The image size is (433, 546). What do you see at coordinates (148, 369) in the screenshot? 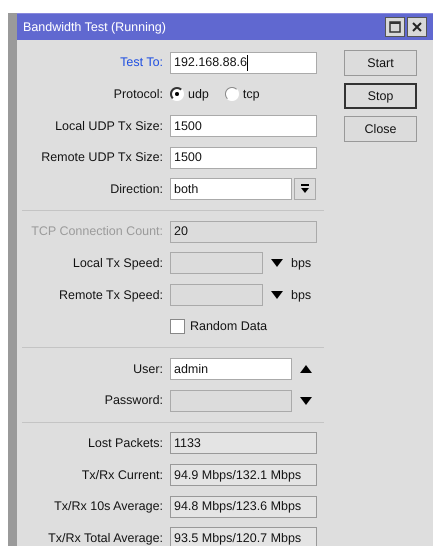
I see `field-label: User:` at bounding box center [148, 369].